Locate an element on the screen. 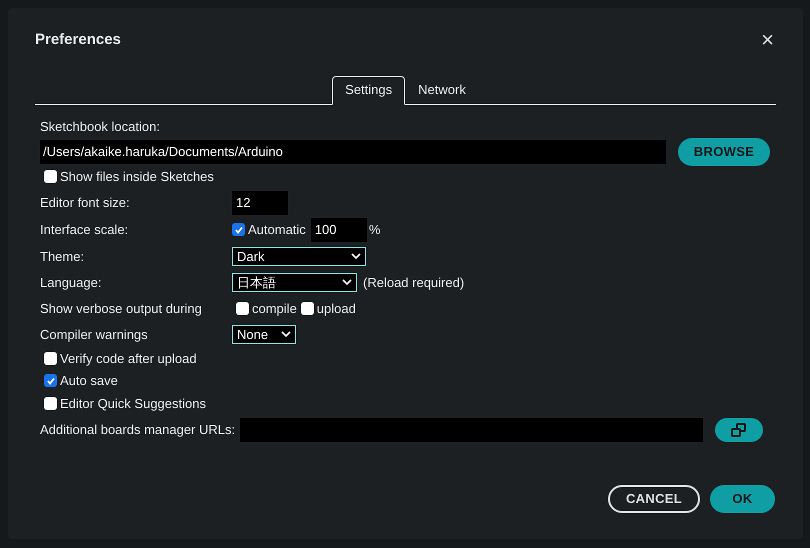  windows-icon is located at coordinates (739, 430).